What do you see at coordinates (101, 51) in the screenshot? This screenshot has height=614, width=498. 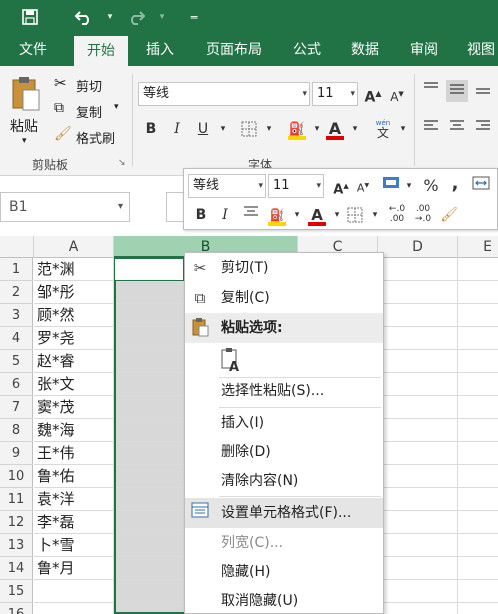 I see `tab-home: 开始` at bounding box center [101, 51].